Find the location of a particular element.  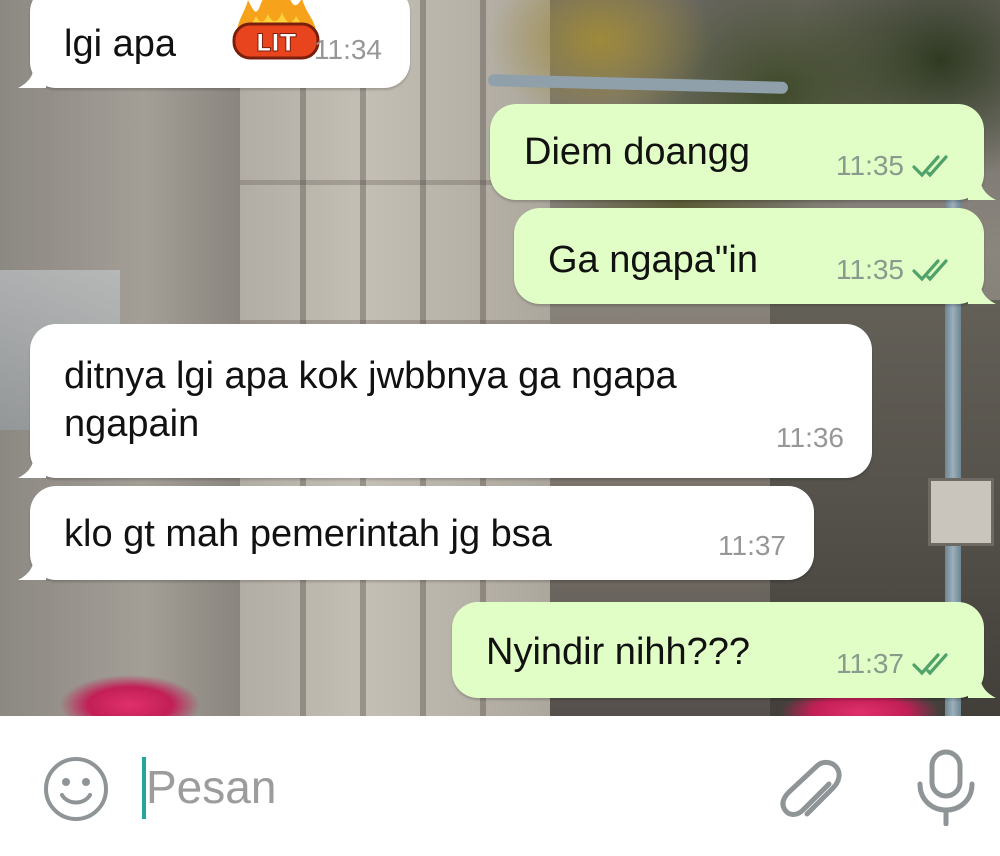

message-input is located at coordinates (446, 787).